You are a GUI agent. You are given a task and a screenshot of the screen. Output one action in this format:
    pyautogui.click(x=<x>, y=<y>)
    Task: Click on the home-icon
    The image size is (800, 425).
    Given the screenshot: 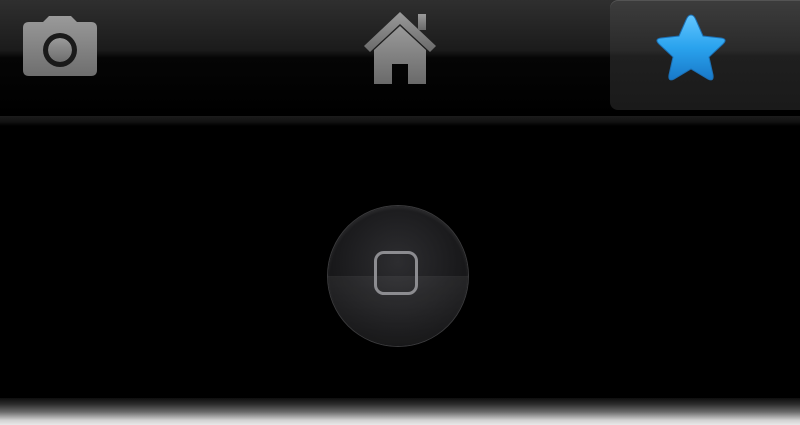 What is the action you would take?
    pyautogui.click(x=400, y=48)
    